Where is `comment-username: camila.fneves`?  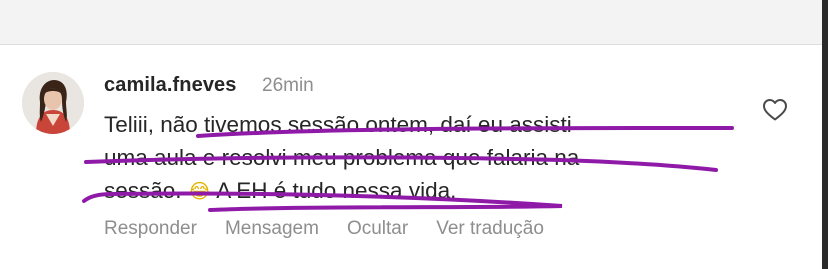 comment-username: camila.fneves is located at coordinates (170, 85).